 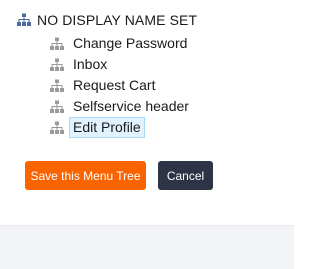 I want to click on tree-root-node: NO DISPLAY NAME SET, so click(x=107, y=20).